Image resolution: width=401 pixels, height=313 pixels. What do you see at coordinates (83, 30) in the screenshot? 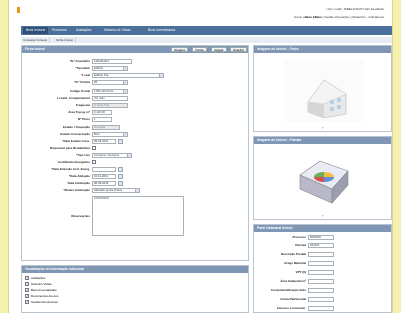
I see `tab-avaliacoes: Avaliações` at bounding box center [83, 30].